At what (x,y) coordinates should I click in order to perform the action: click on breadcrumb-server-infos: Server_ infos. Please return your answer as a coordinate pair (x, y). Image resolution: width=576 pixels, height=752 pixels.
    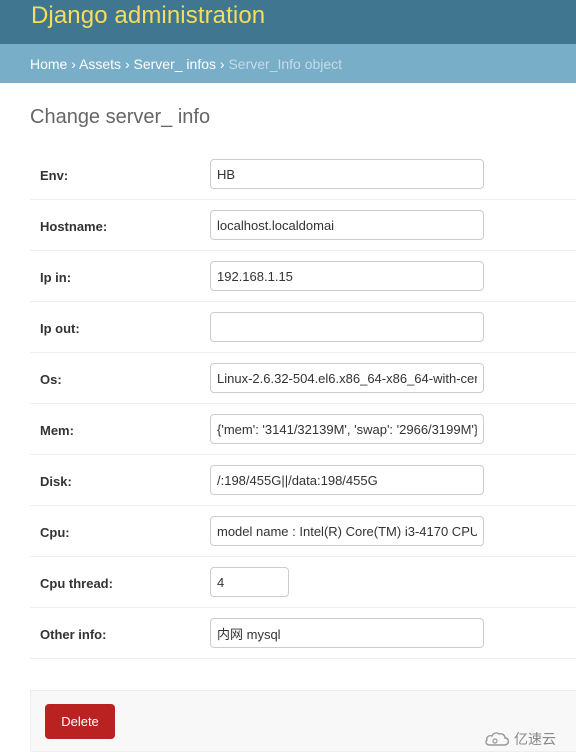
    Looking at the image, I should click on (175, 64).